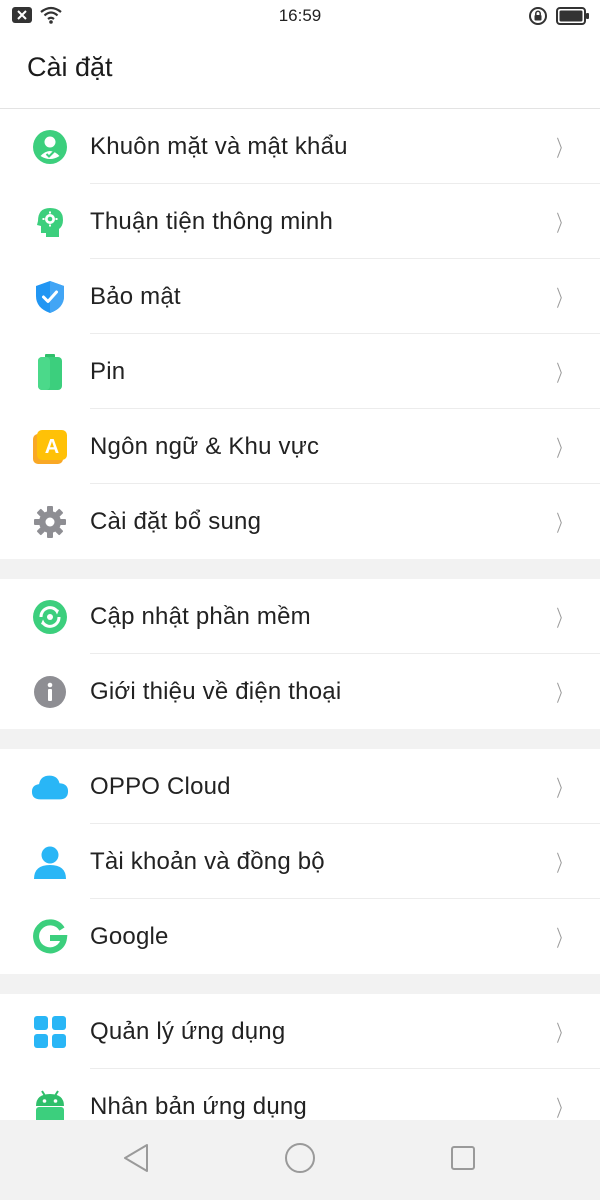 This screenshot has height=1200, width=600. What do you see at coordinates (216, 691) in the screenshot?
I see `settings-item-label: Giới thiệu về điện thoại` at bounding box center [216, 691].